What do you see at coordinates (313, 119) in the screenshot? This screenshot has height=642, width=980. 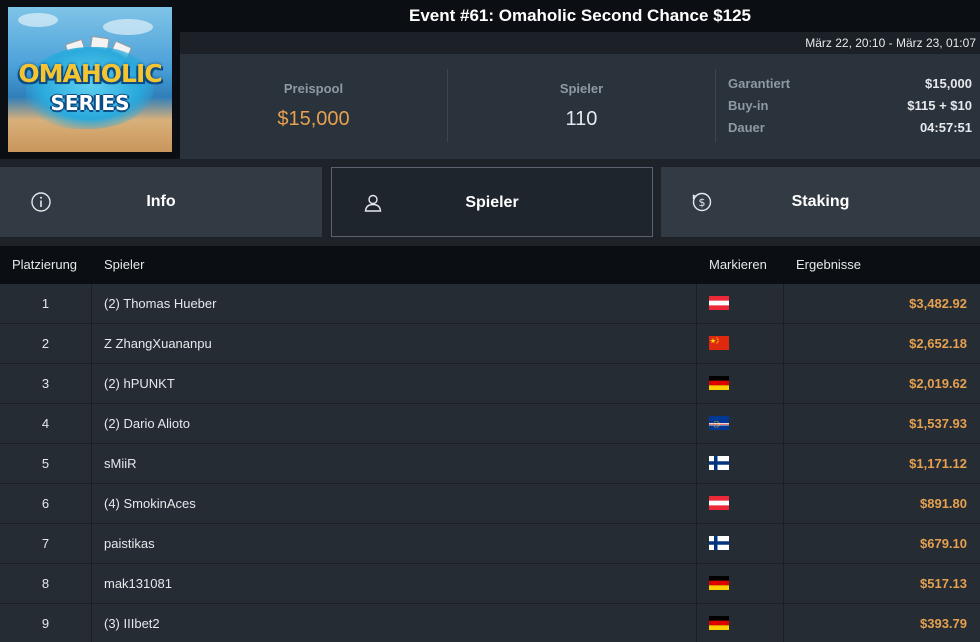 I see `prizepool-value: $15,000` at bounding box center [313, 119].